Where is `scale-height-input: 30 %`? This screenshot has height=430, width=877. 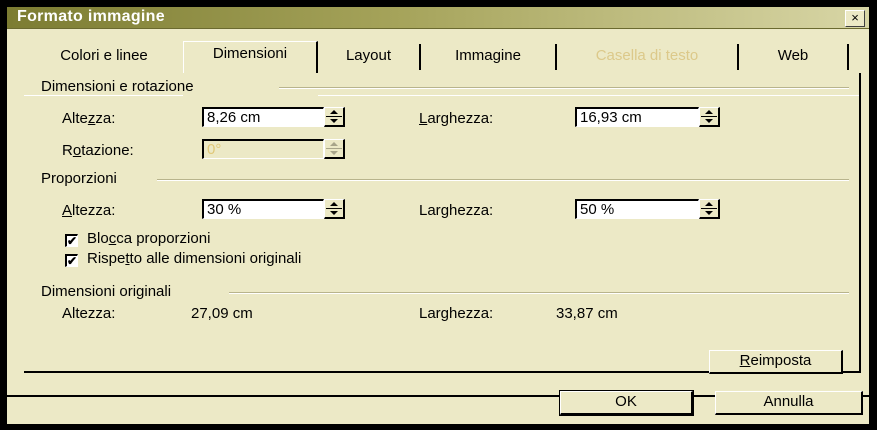 scale-height-input: 30 % is located at coordinates (263, 209).